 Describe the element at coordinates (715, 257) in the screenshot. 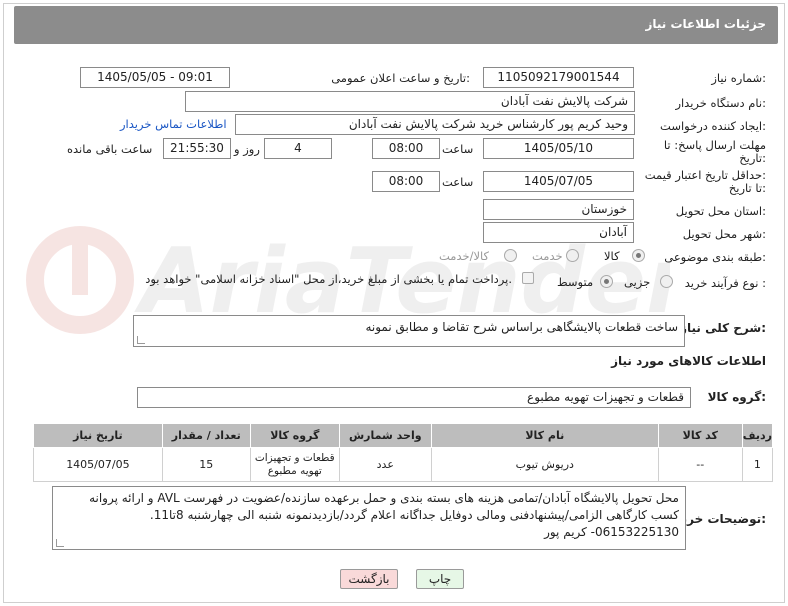

I see `category-label: طبقه بندی موضوعی:` at that location.